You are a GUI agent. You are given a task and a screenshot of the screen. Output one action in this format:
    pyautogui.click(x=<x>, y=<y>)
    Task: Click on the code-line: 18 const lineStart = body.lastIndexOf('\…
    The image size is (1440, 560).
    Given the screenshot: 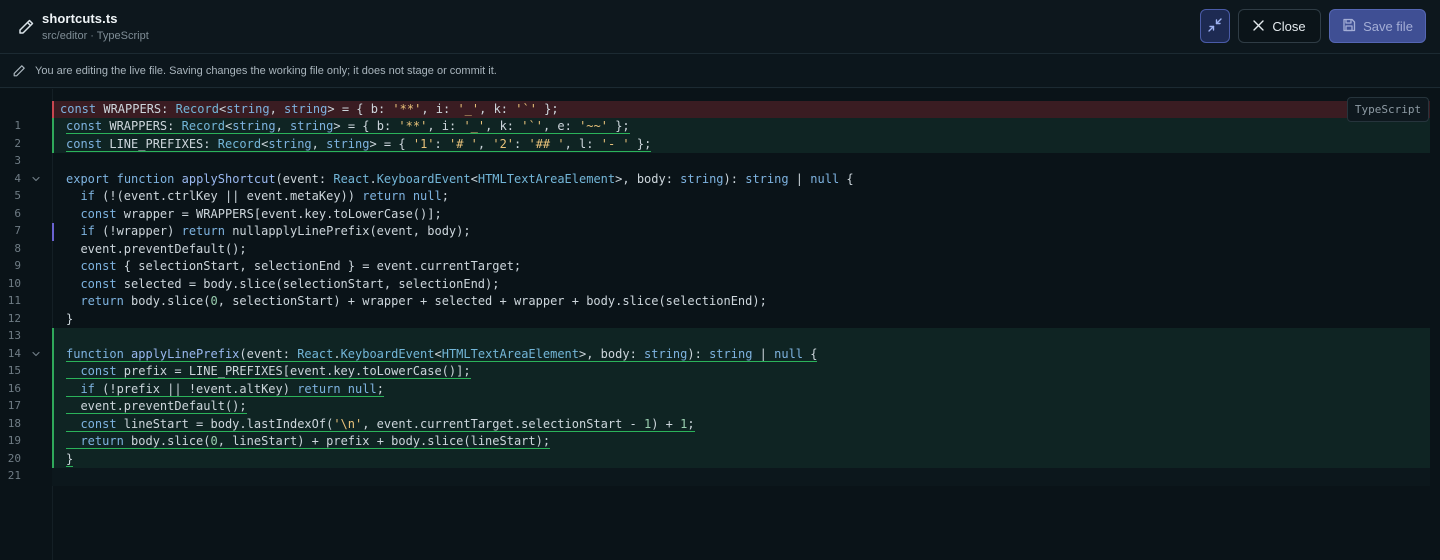 What is the action you would take?
    pyautogui.click(x=720, y=424)
    